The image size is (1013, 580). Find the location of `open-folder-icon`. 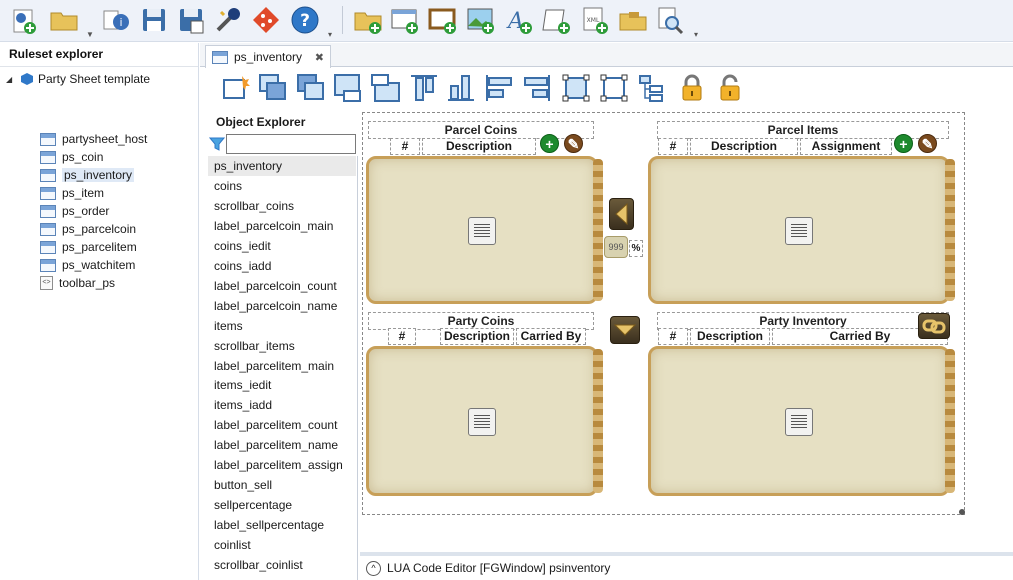

open-folder-icon is located at coordinates (64, 20).